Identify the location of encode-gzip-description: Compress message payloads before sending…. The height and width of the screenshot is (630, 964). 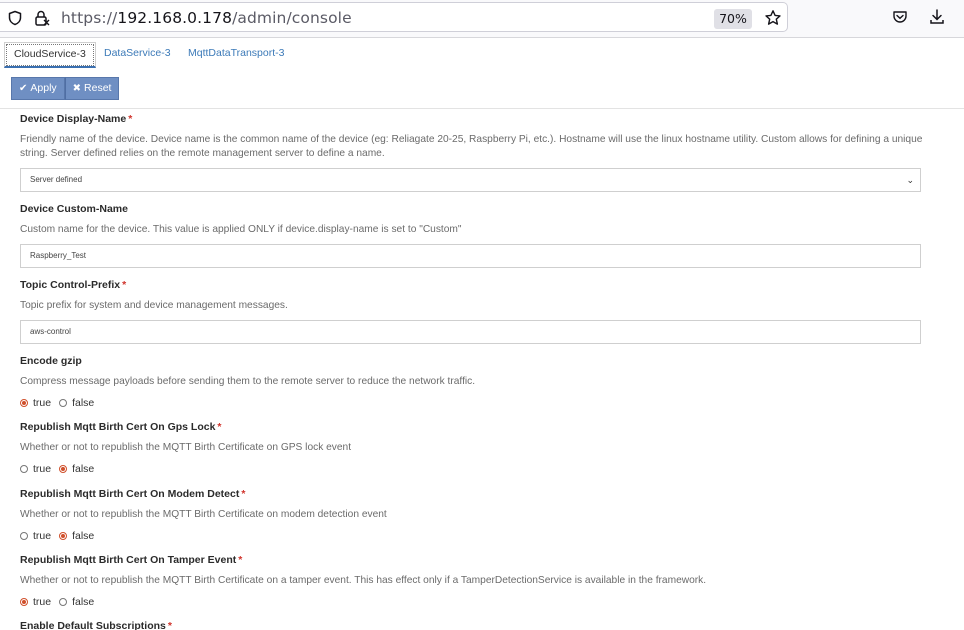
(248, 381).